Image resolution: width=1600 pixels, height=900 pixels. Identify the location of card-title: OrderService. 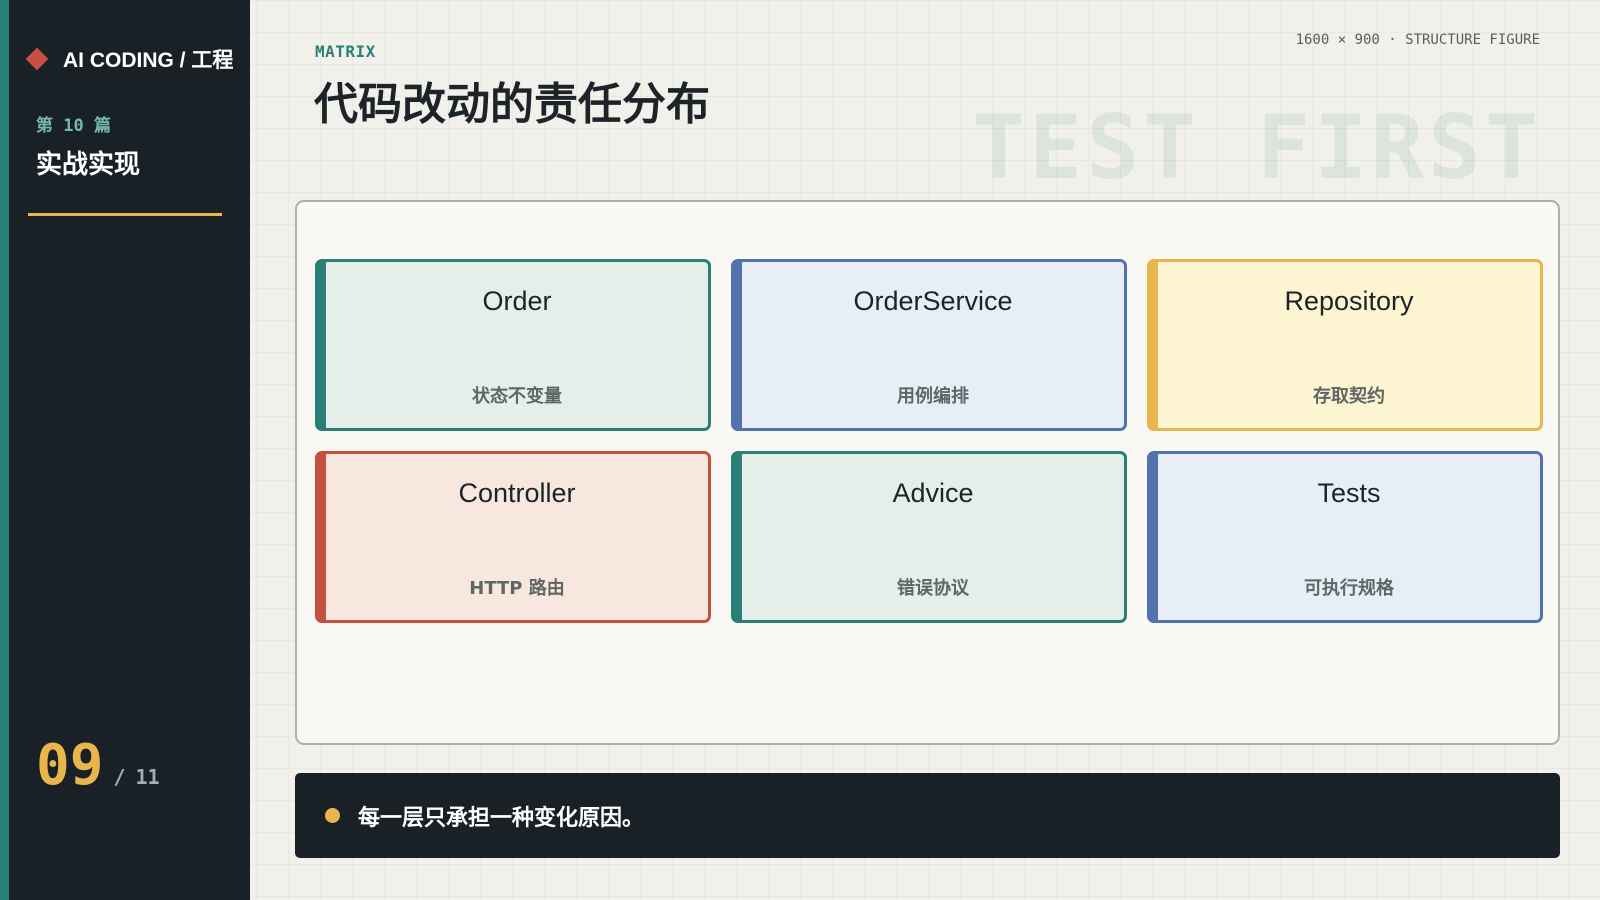
(933, 301).